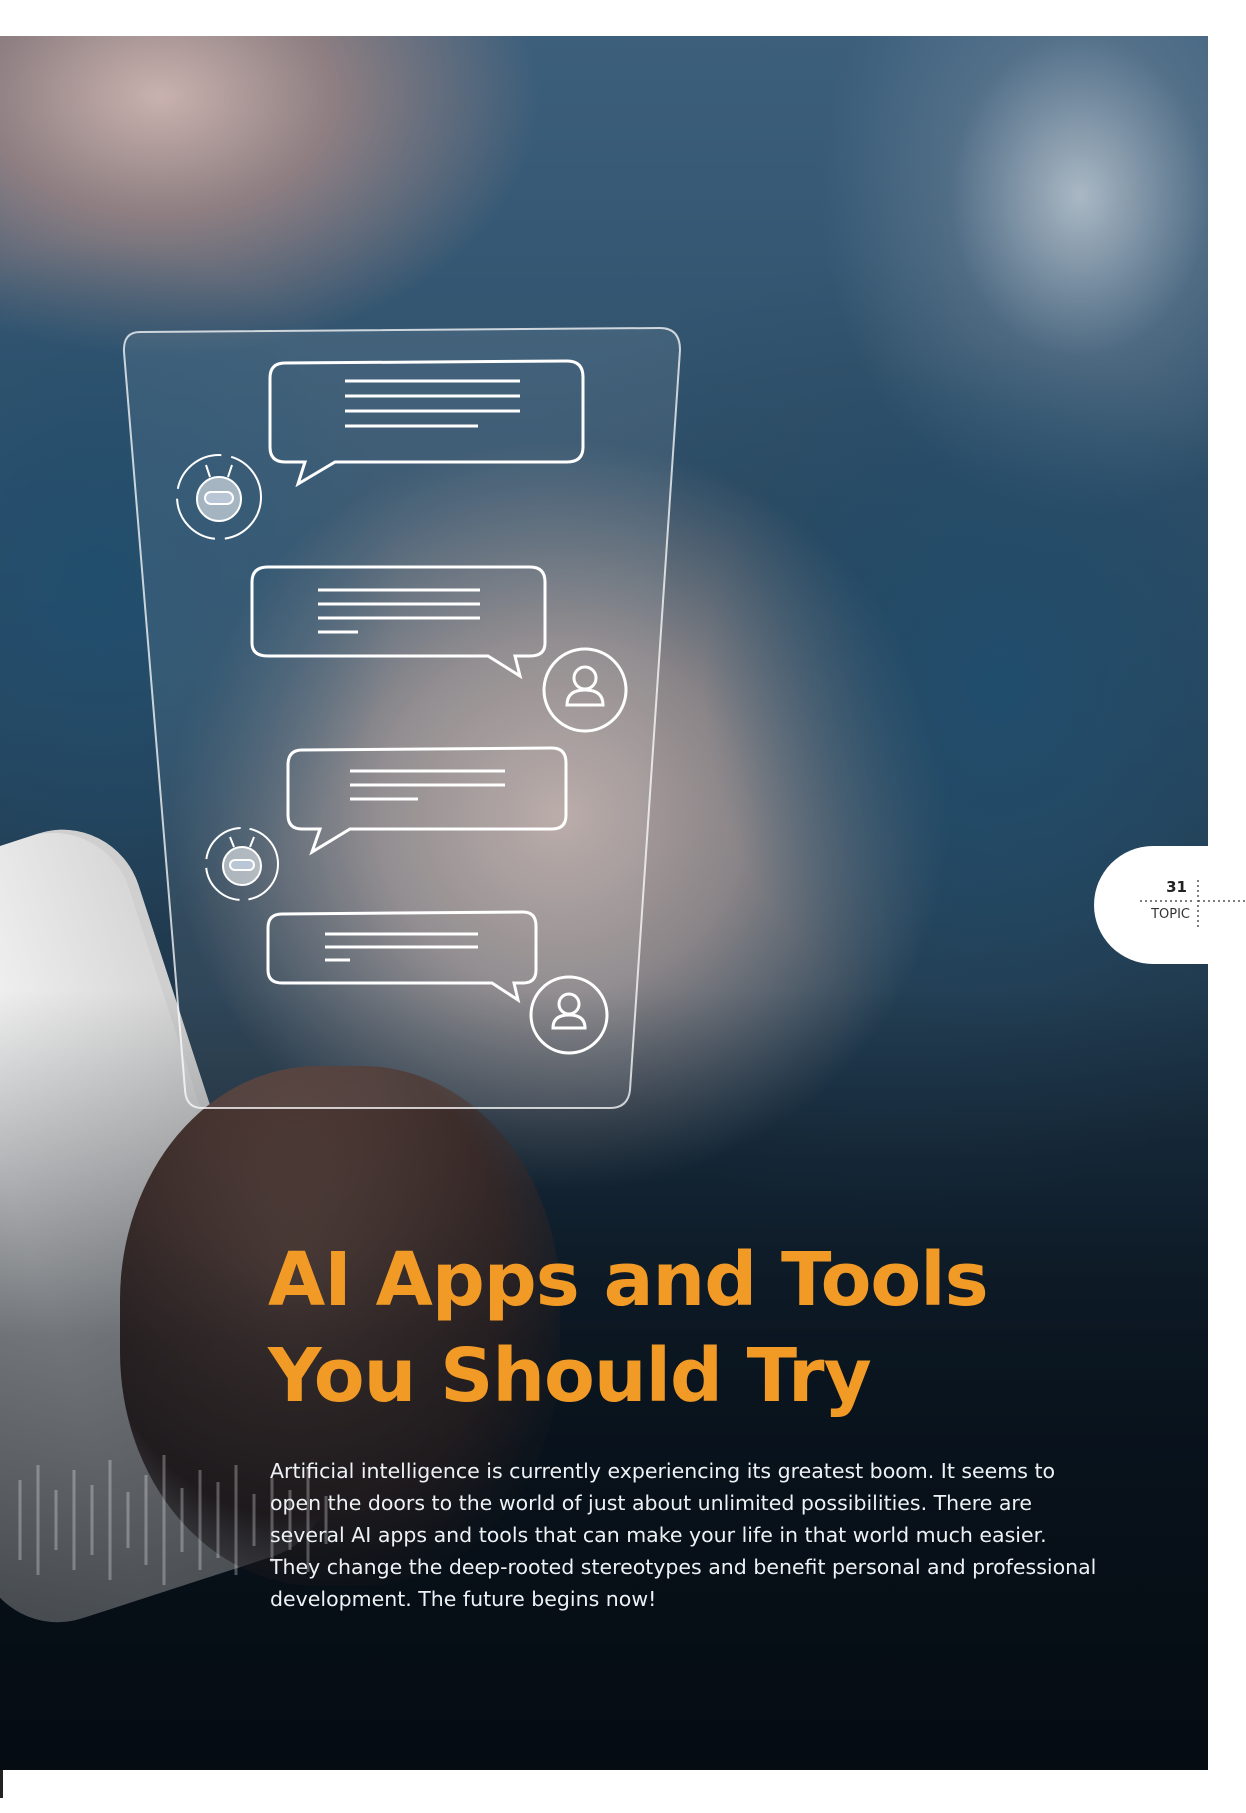 Image resolution: width=1246 pixels, height=1813 pixels. Describe the element at coordinates (1170, 914) in the screenshot. I see `section-label: TOPIC` at that location.